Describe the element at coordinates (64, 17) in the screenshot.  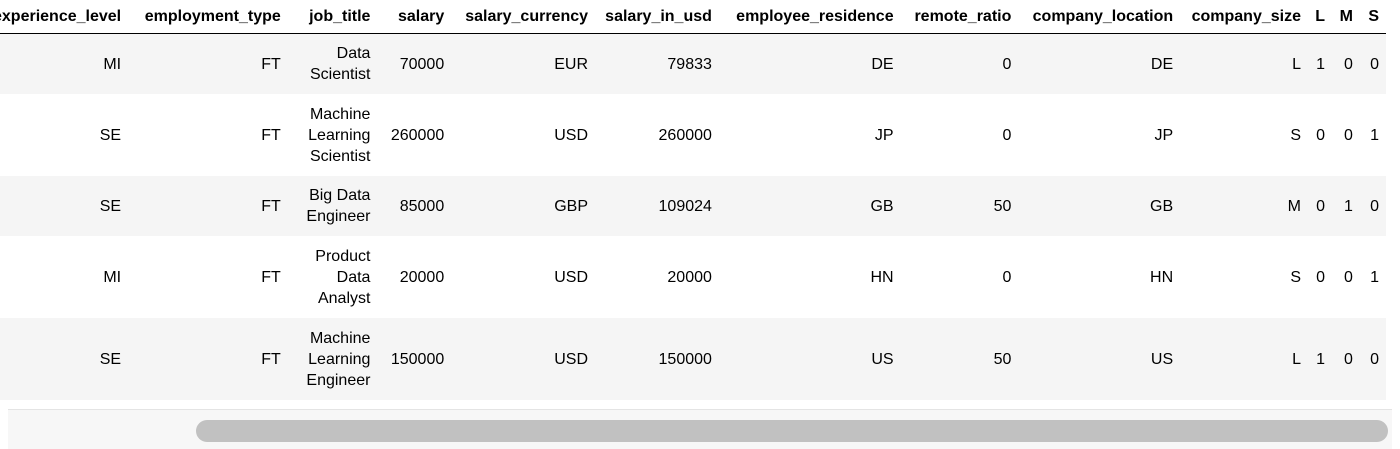
I see `column-header-experience-level: experience_level` at that location.